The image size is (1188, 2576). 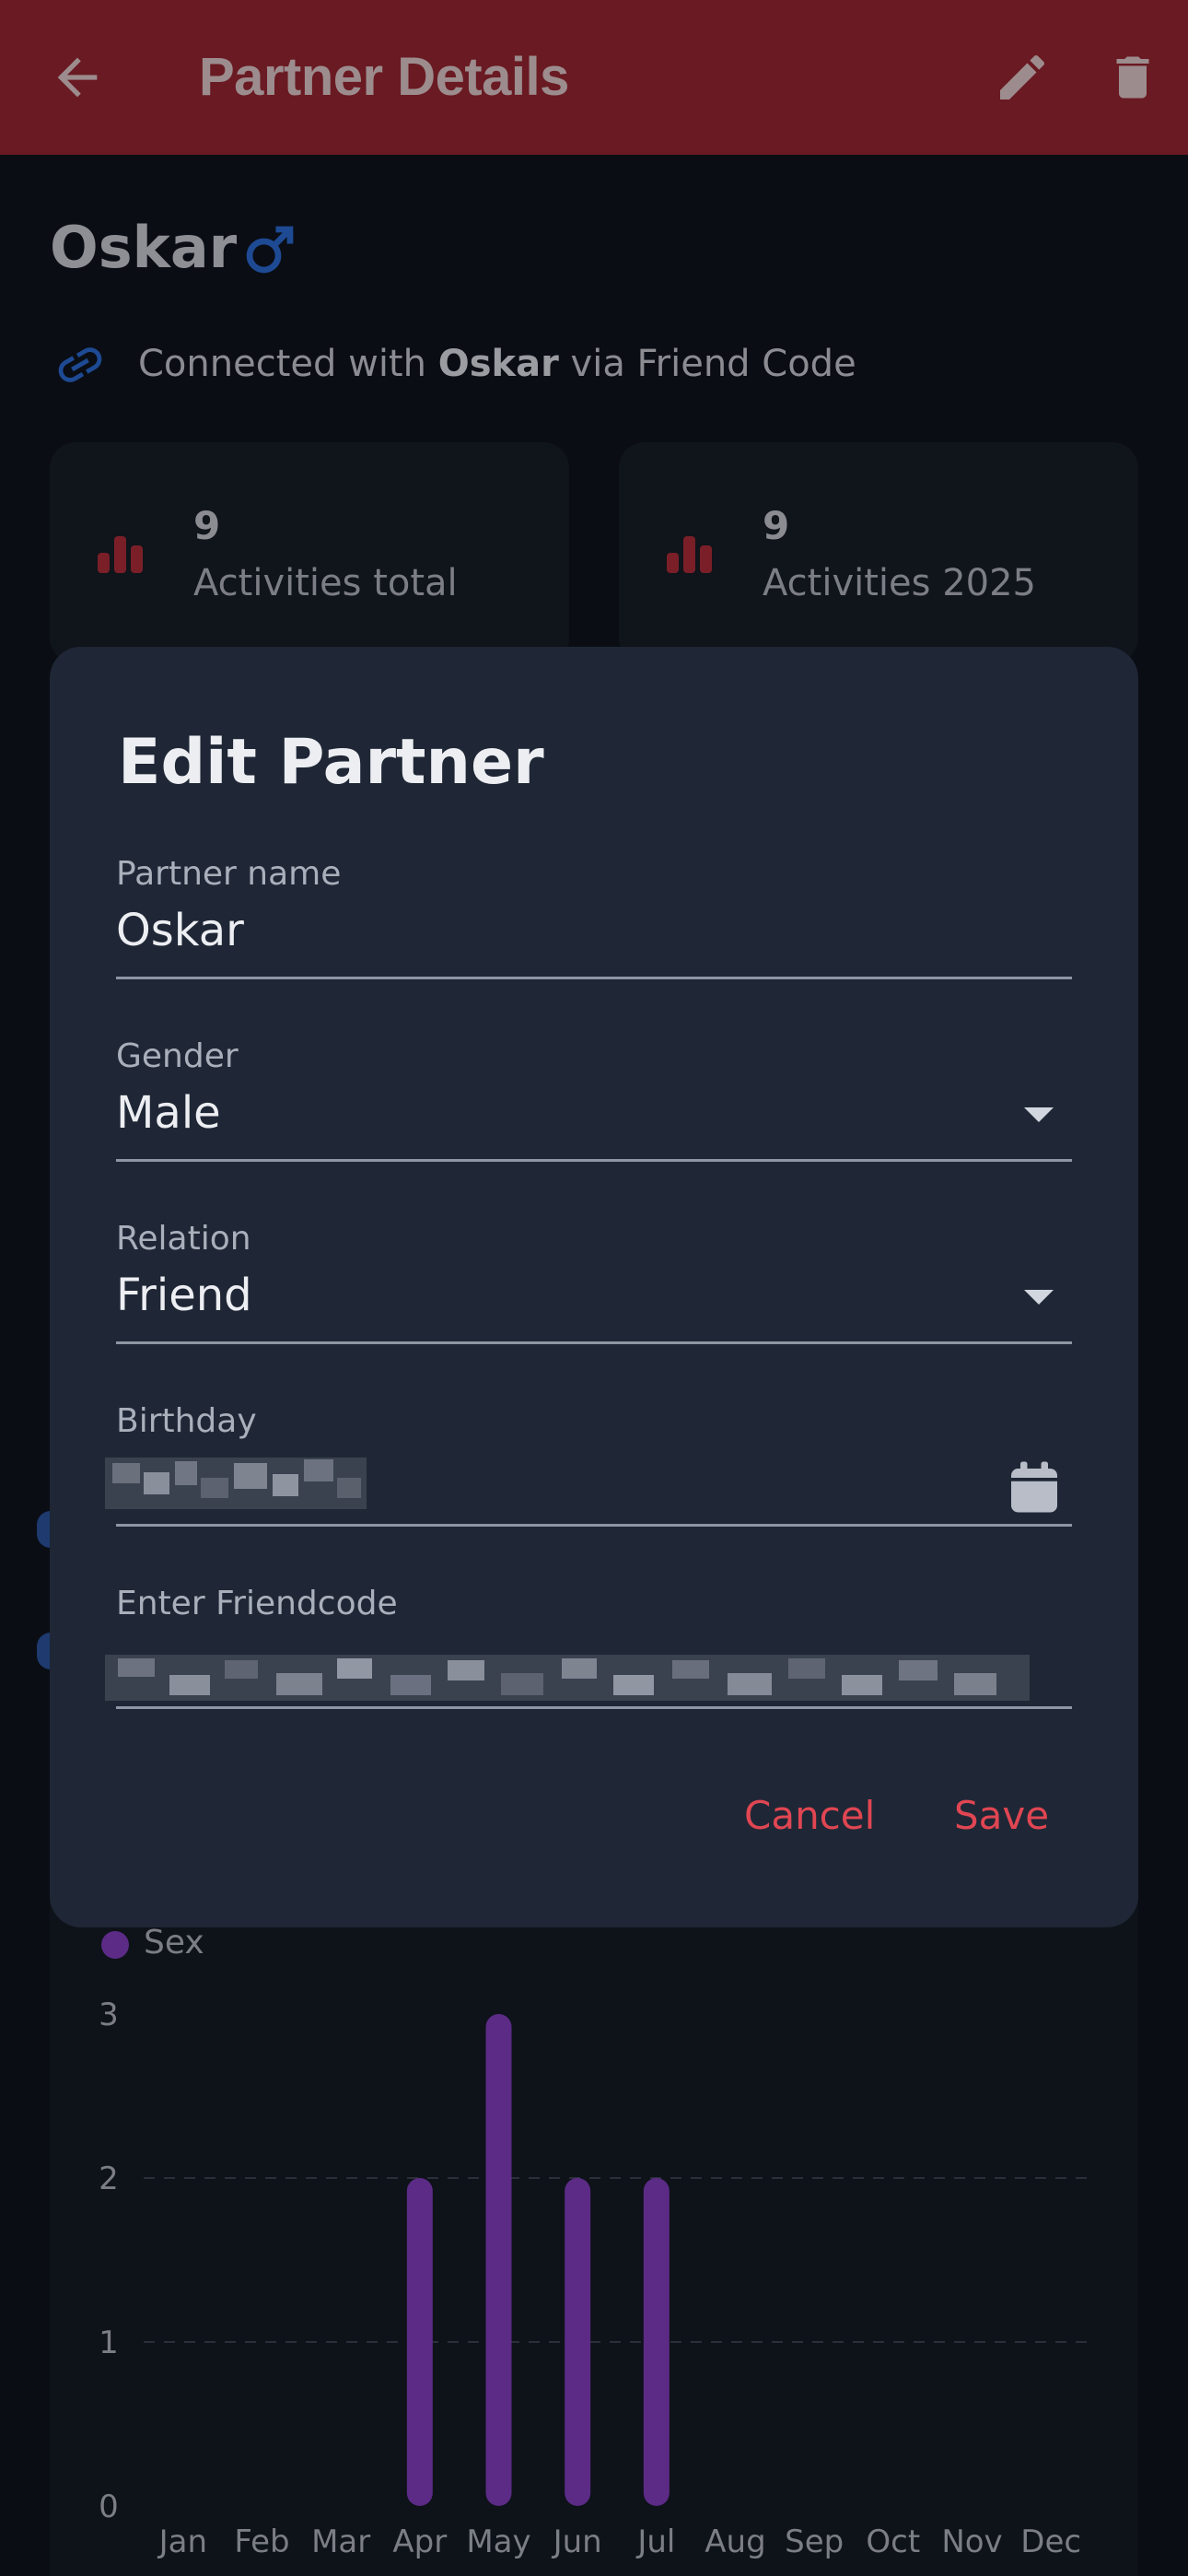 I want to click on y-tick-label: 0, so click(x=109, y=2506).